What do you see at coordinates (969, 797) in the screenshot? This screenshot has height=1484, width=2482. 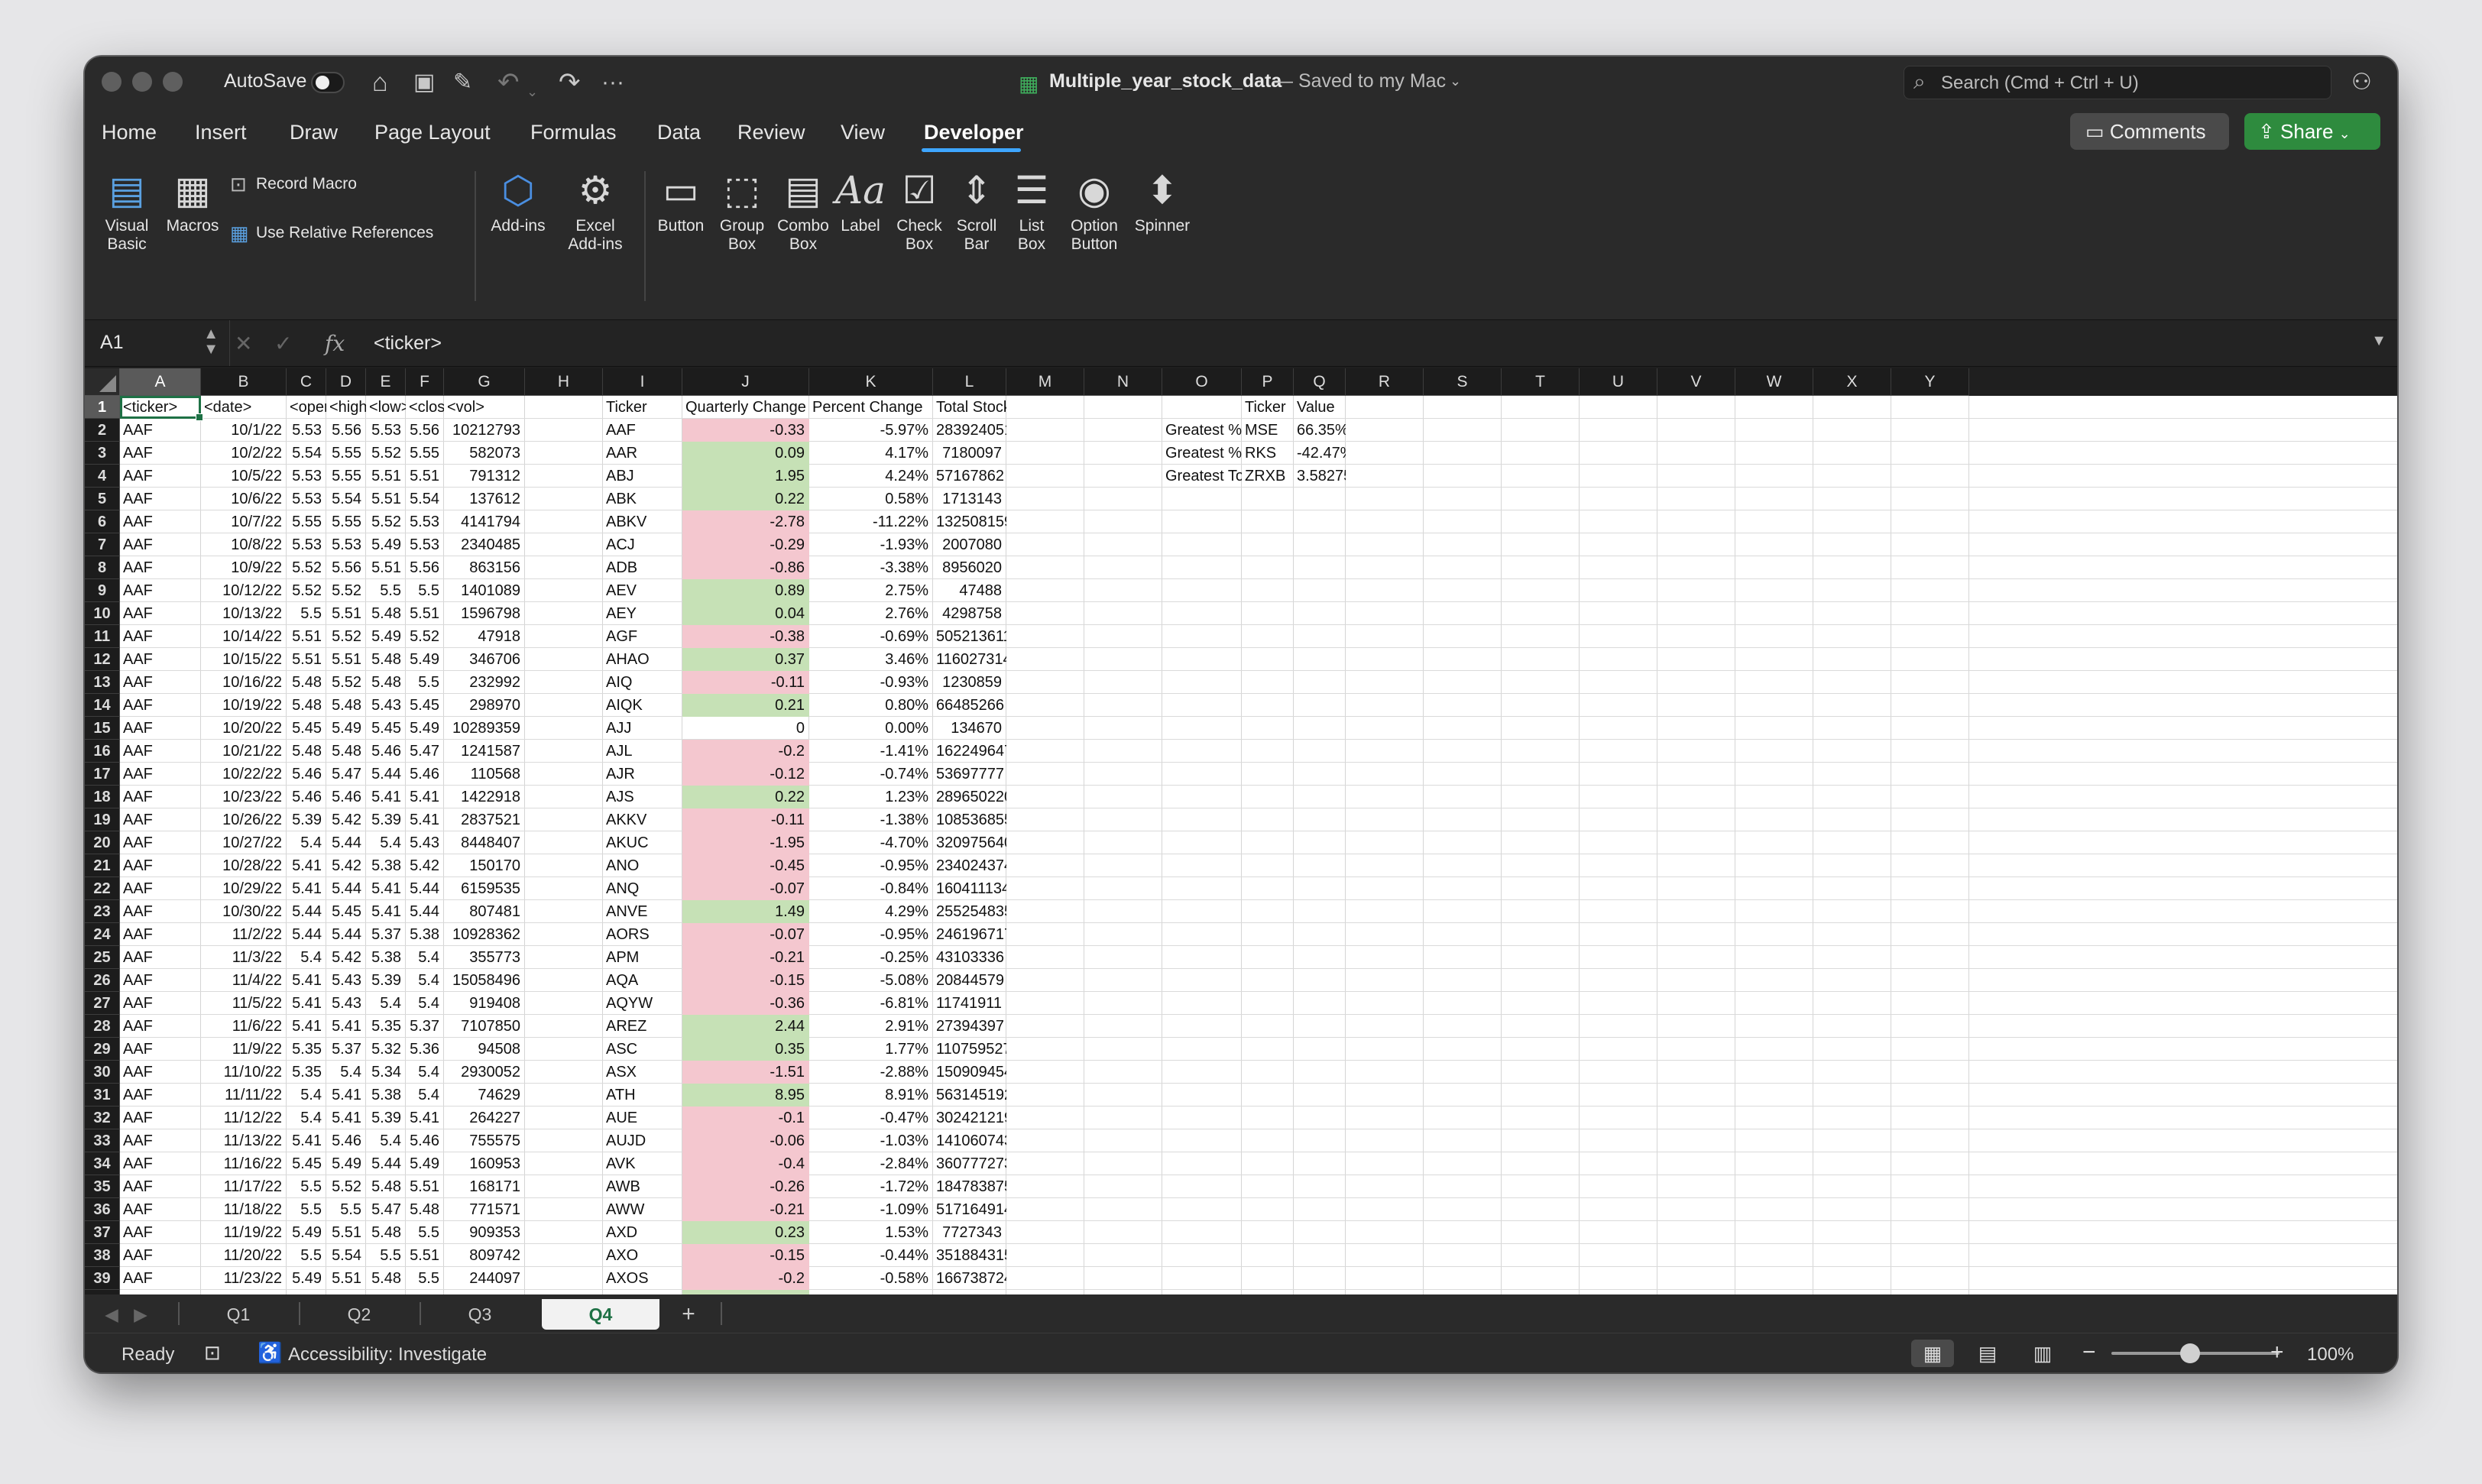 I see `summary-cell: 289650220` at bounding box center [969, 797].